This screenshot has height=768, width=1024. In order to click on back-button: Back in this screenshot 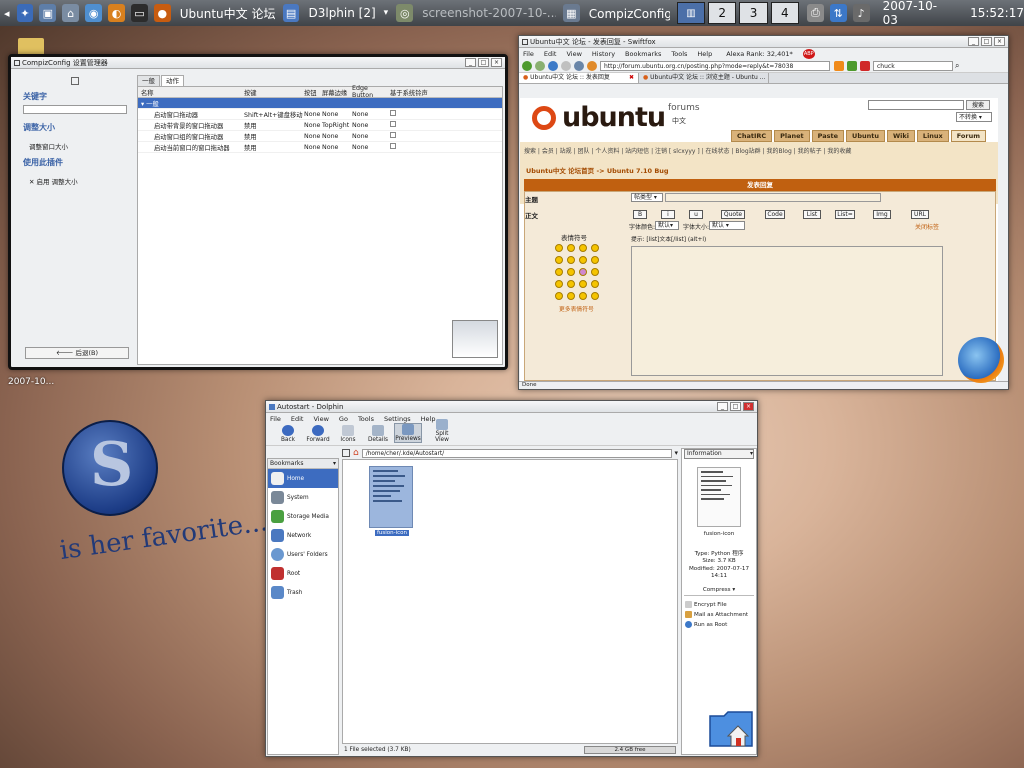, I will do `click(288, 434)`.